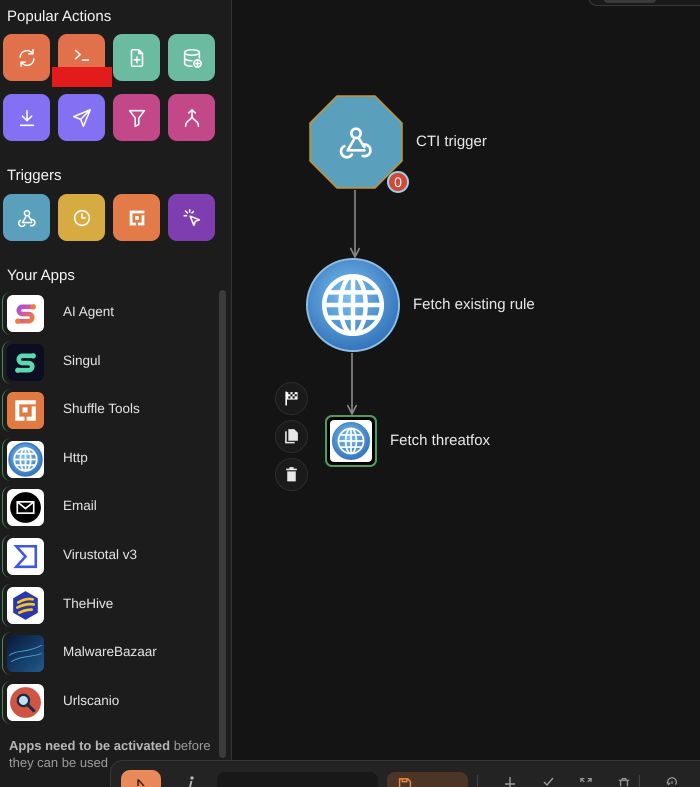  What do you see at coordinates (59, 17) in the screenshot?
I see `section-heading: Popular Actions` at bounding box center [59, 17].